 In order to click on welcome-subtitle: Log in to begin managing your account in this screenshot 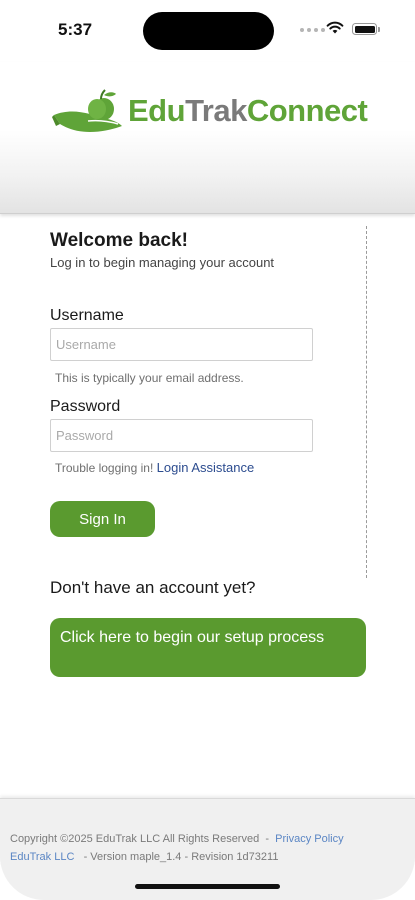, I will do `click(162, 262)`.